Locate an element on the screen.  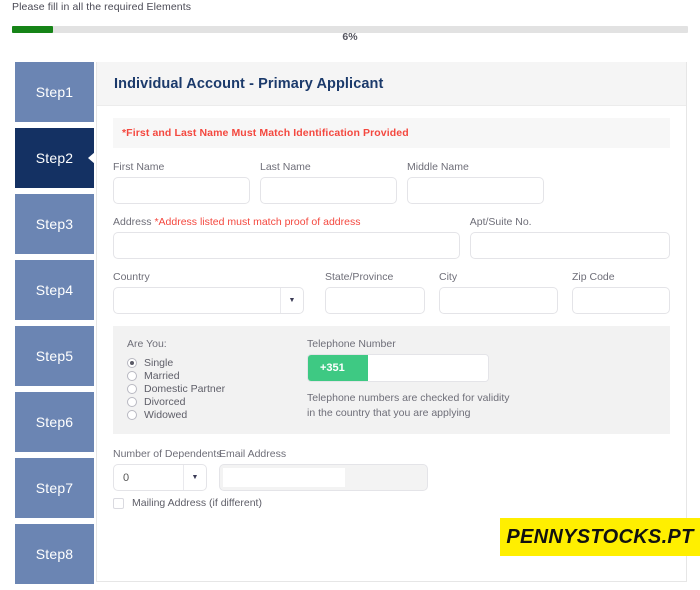
sidebar-item-label: Step1 is located at coordinates (54, 92).